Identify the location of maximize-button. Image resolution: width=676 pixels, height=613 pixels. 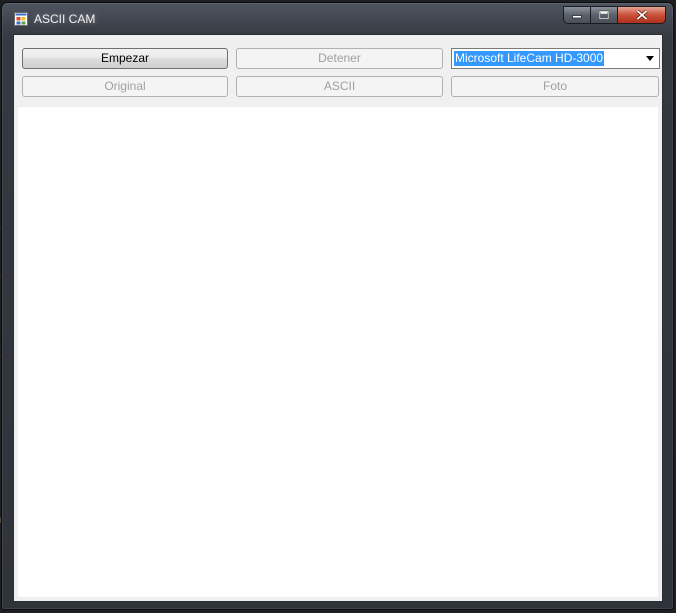
(604, 15).